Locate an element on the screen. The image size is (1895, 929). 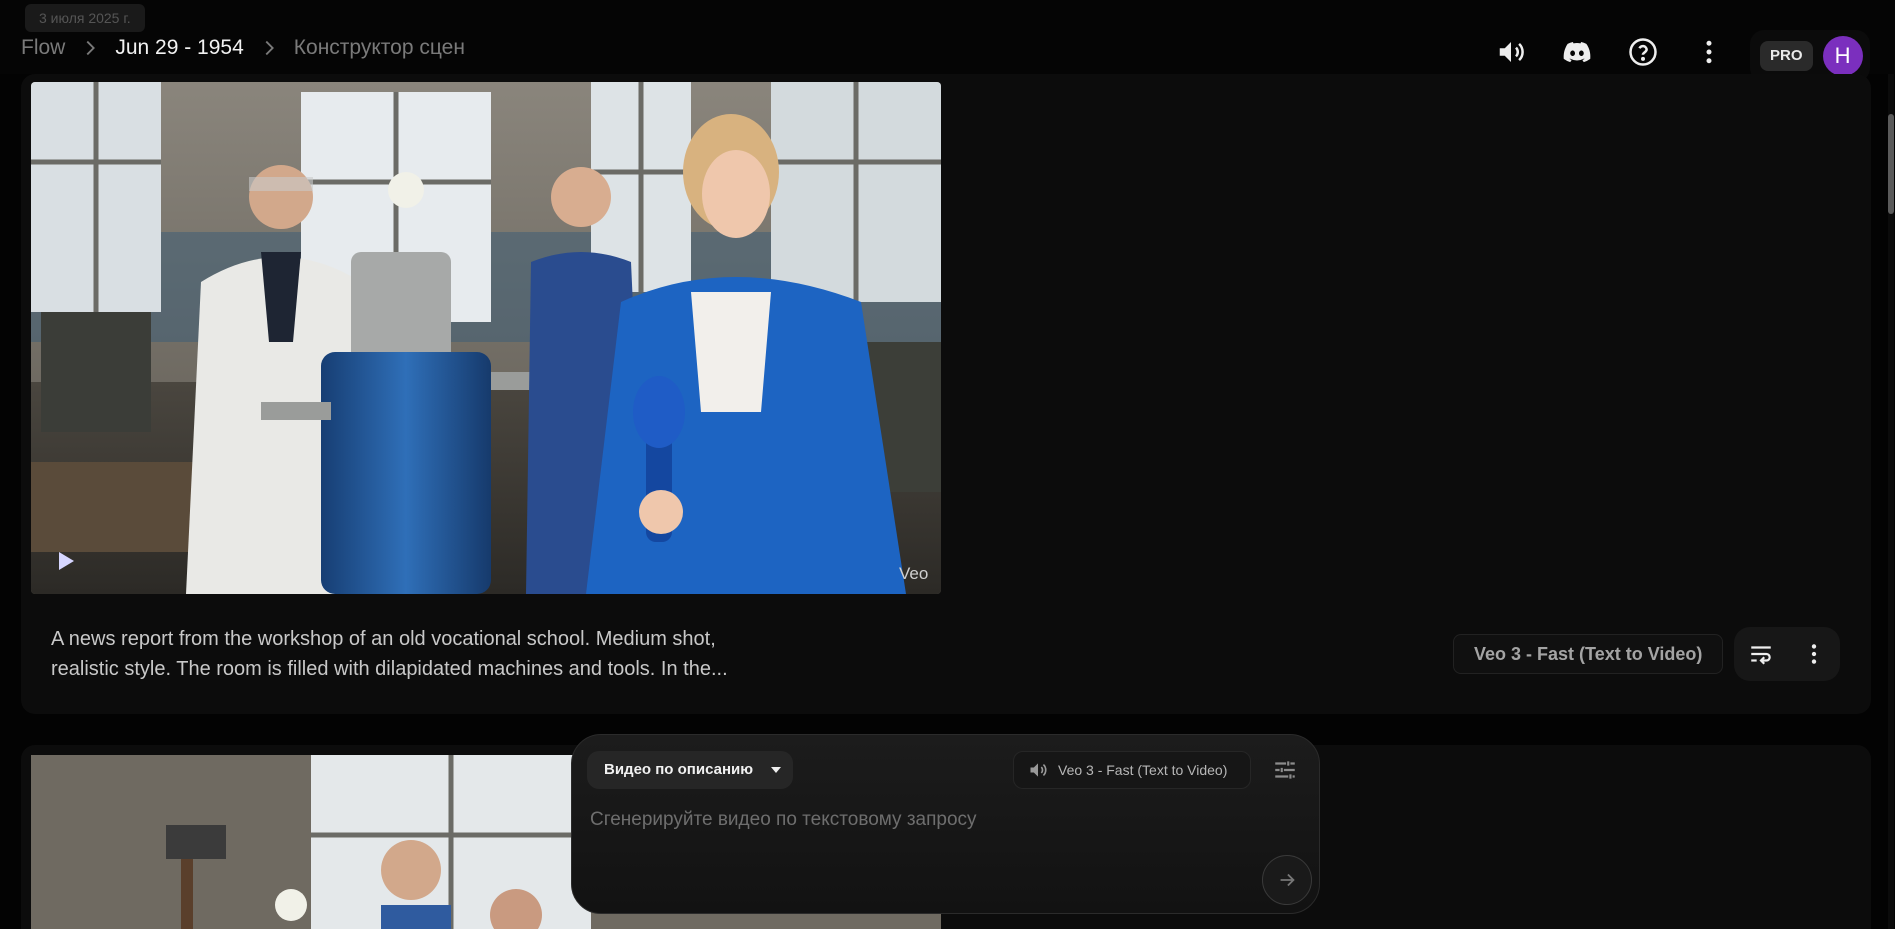
discord-button is located at coordinates (1577, 52).